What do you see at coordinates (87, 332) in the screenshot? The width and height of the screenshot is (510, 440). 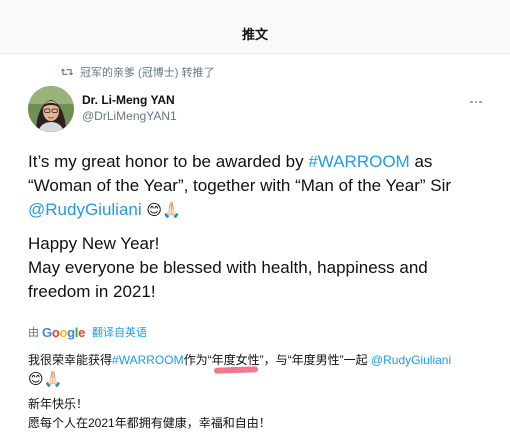 I see `translation-attribution: 由 Google 翻译自英语` at bounding box center [87, 332].